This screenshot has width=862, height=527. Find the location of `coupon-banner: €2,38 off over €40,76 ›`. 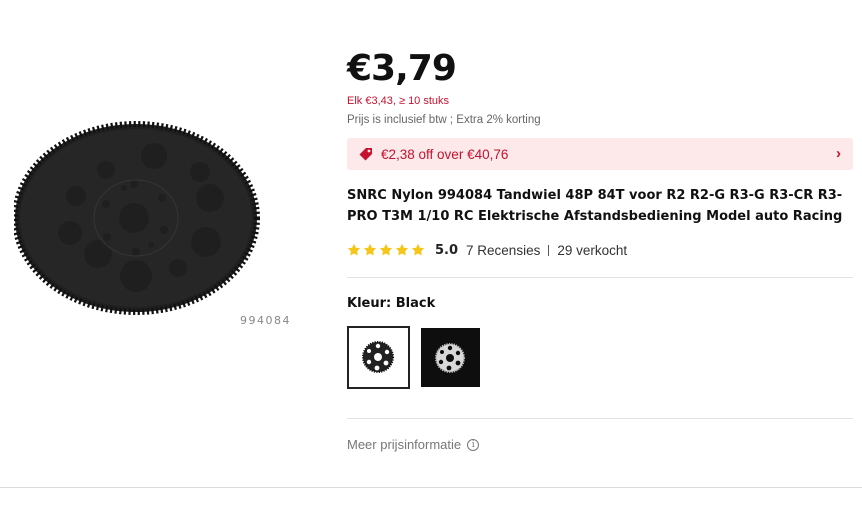

coupon-banner: €2,38 off over €40,76 › is located at coordinates (600, 154).